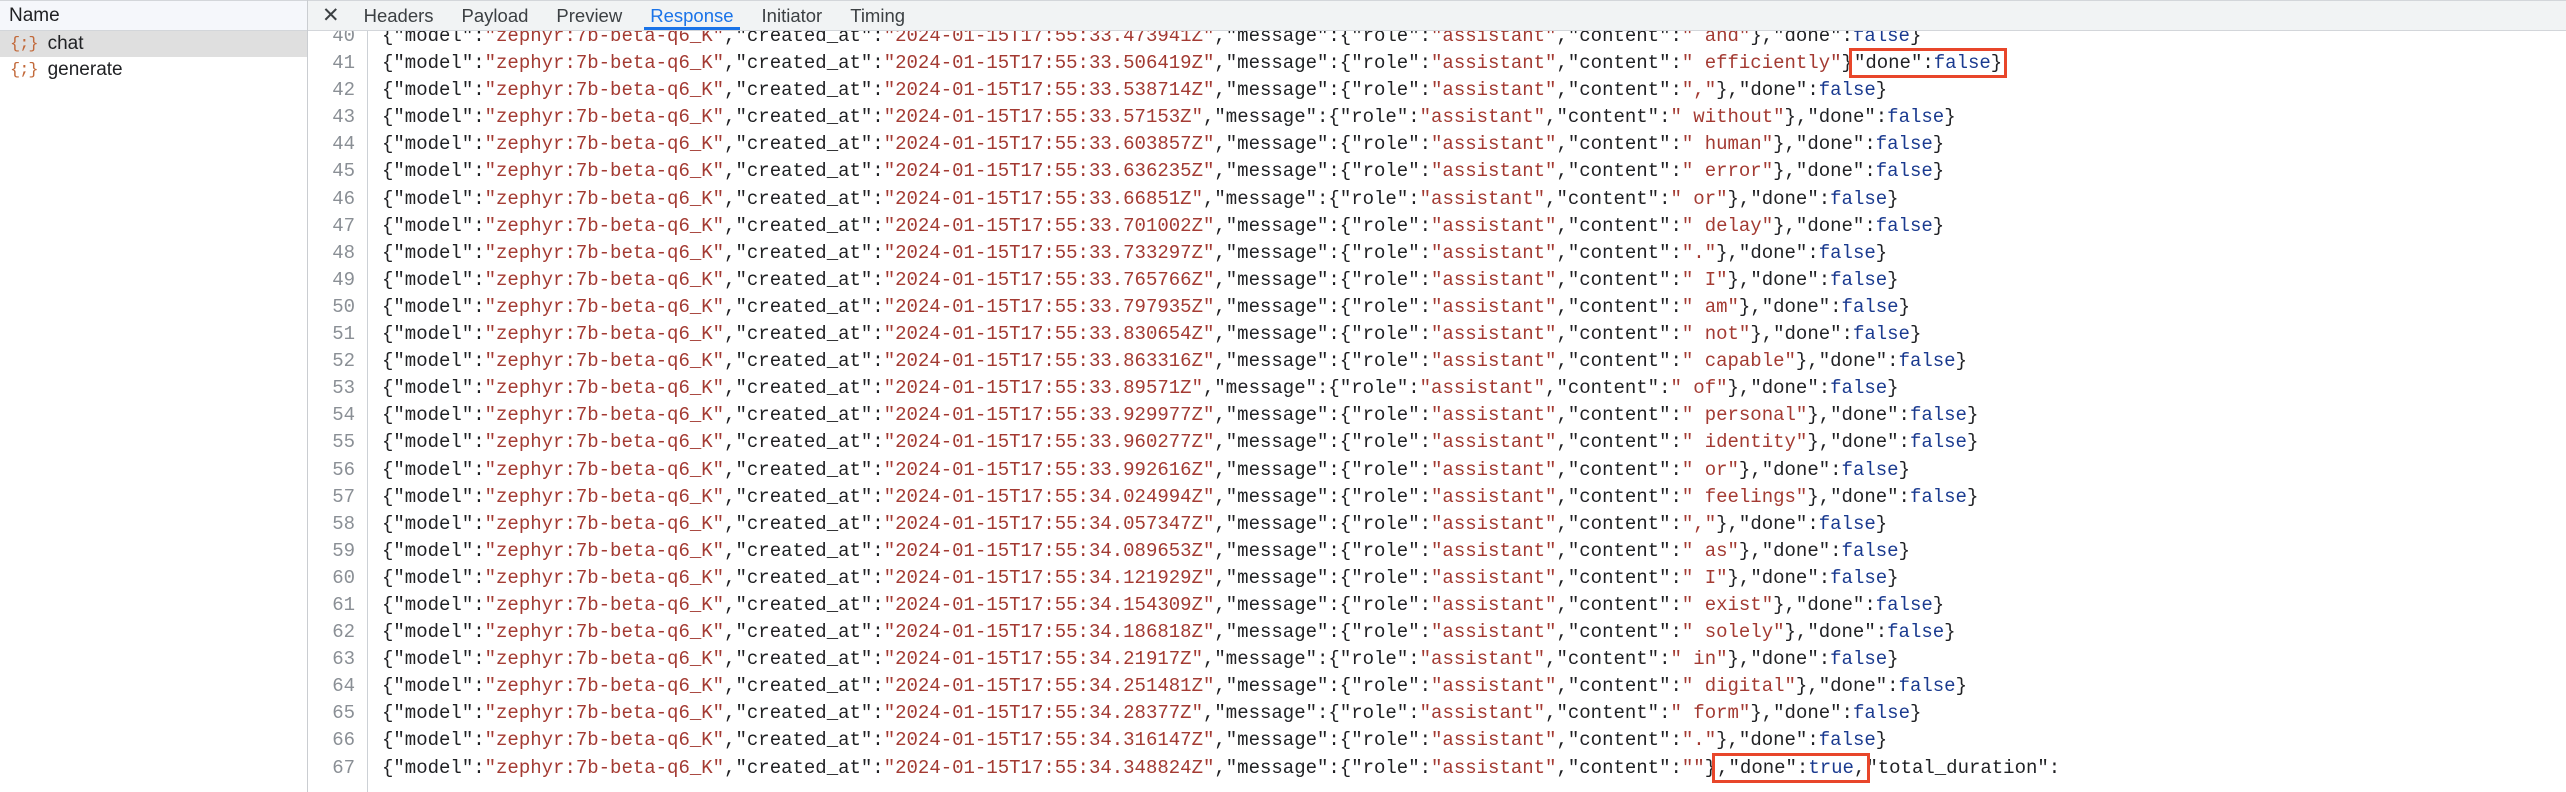 The height and width of the screenshot is (792, 2566). Describe the element at coordinates (343, 198) in the screenshot. I see `line-number: 46` at that location.